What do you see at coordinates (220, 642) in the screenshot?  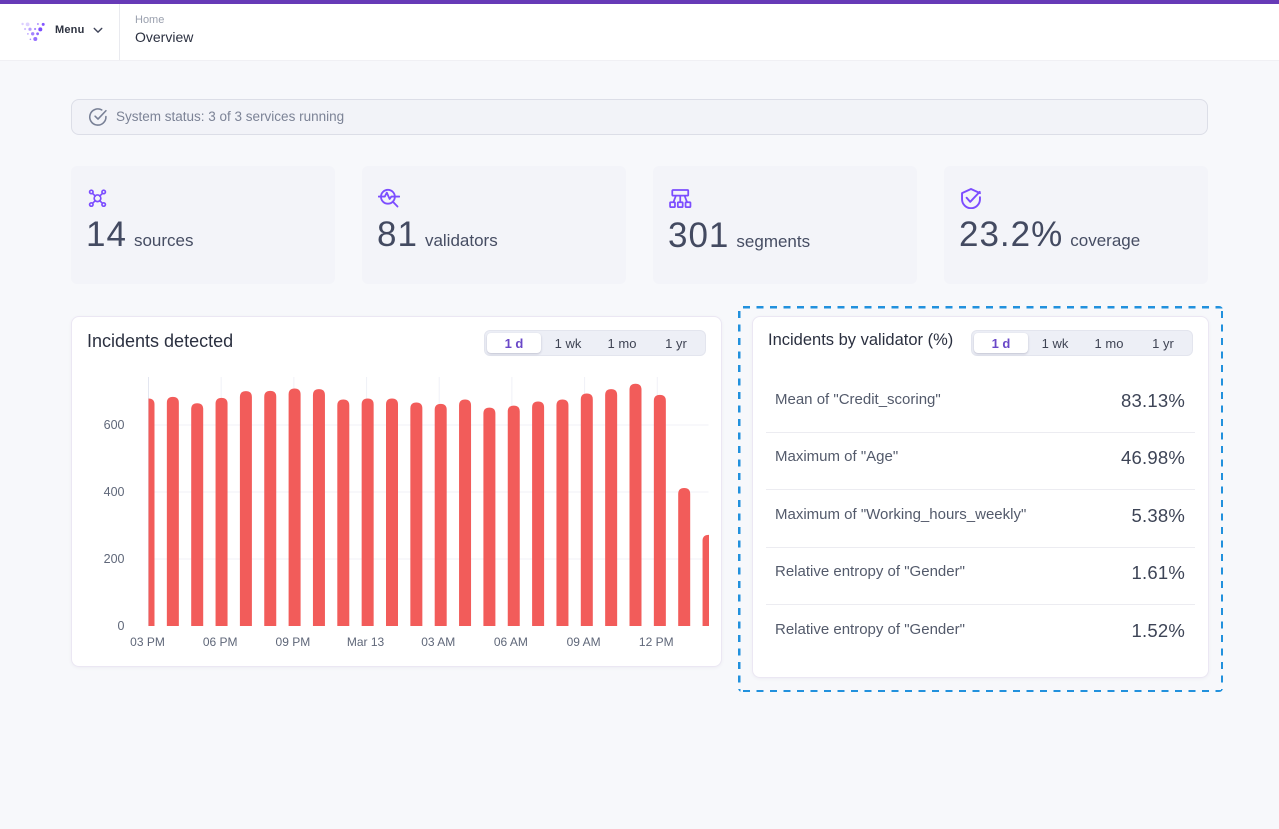 I see `svg-text: 06 PM` at bounding box center [220, 642].